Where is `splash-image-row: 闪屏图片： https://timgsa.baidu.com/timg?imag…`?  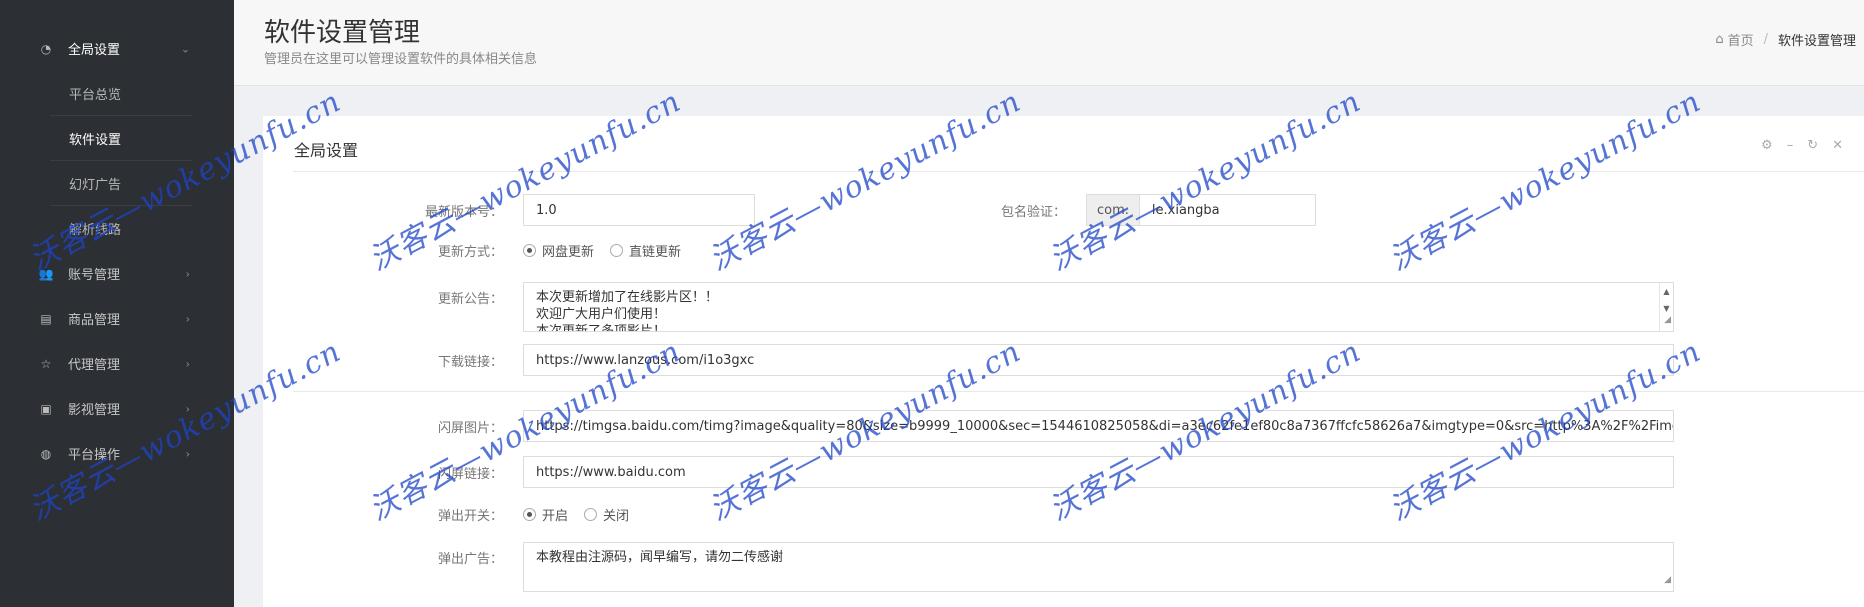
splash-image-row: 闪屏图片： https://timgsa.baidu.com/timg?imag… is located at coordinates (968, 426).